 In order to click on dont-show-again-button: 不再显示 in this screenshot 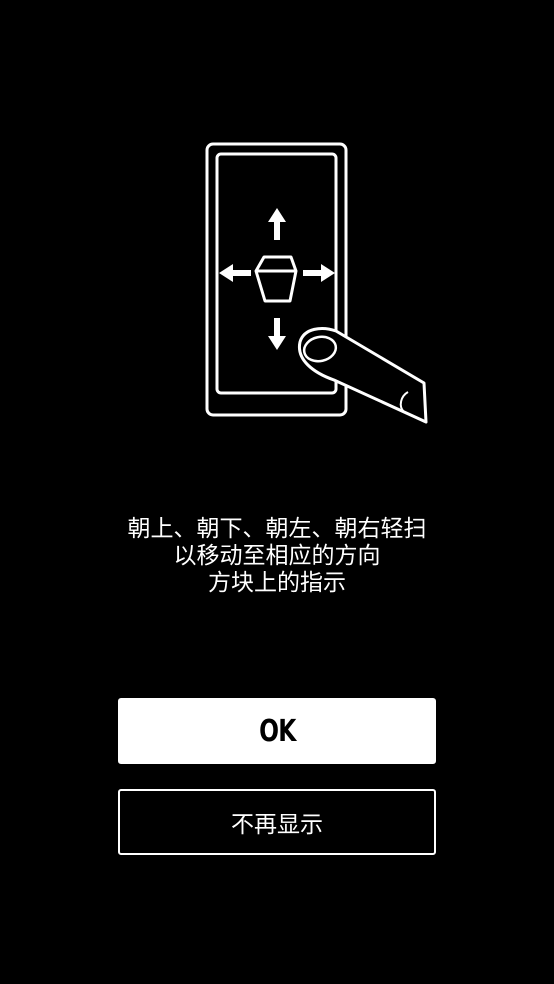, I will do `click(277, 822)`.